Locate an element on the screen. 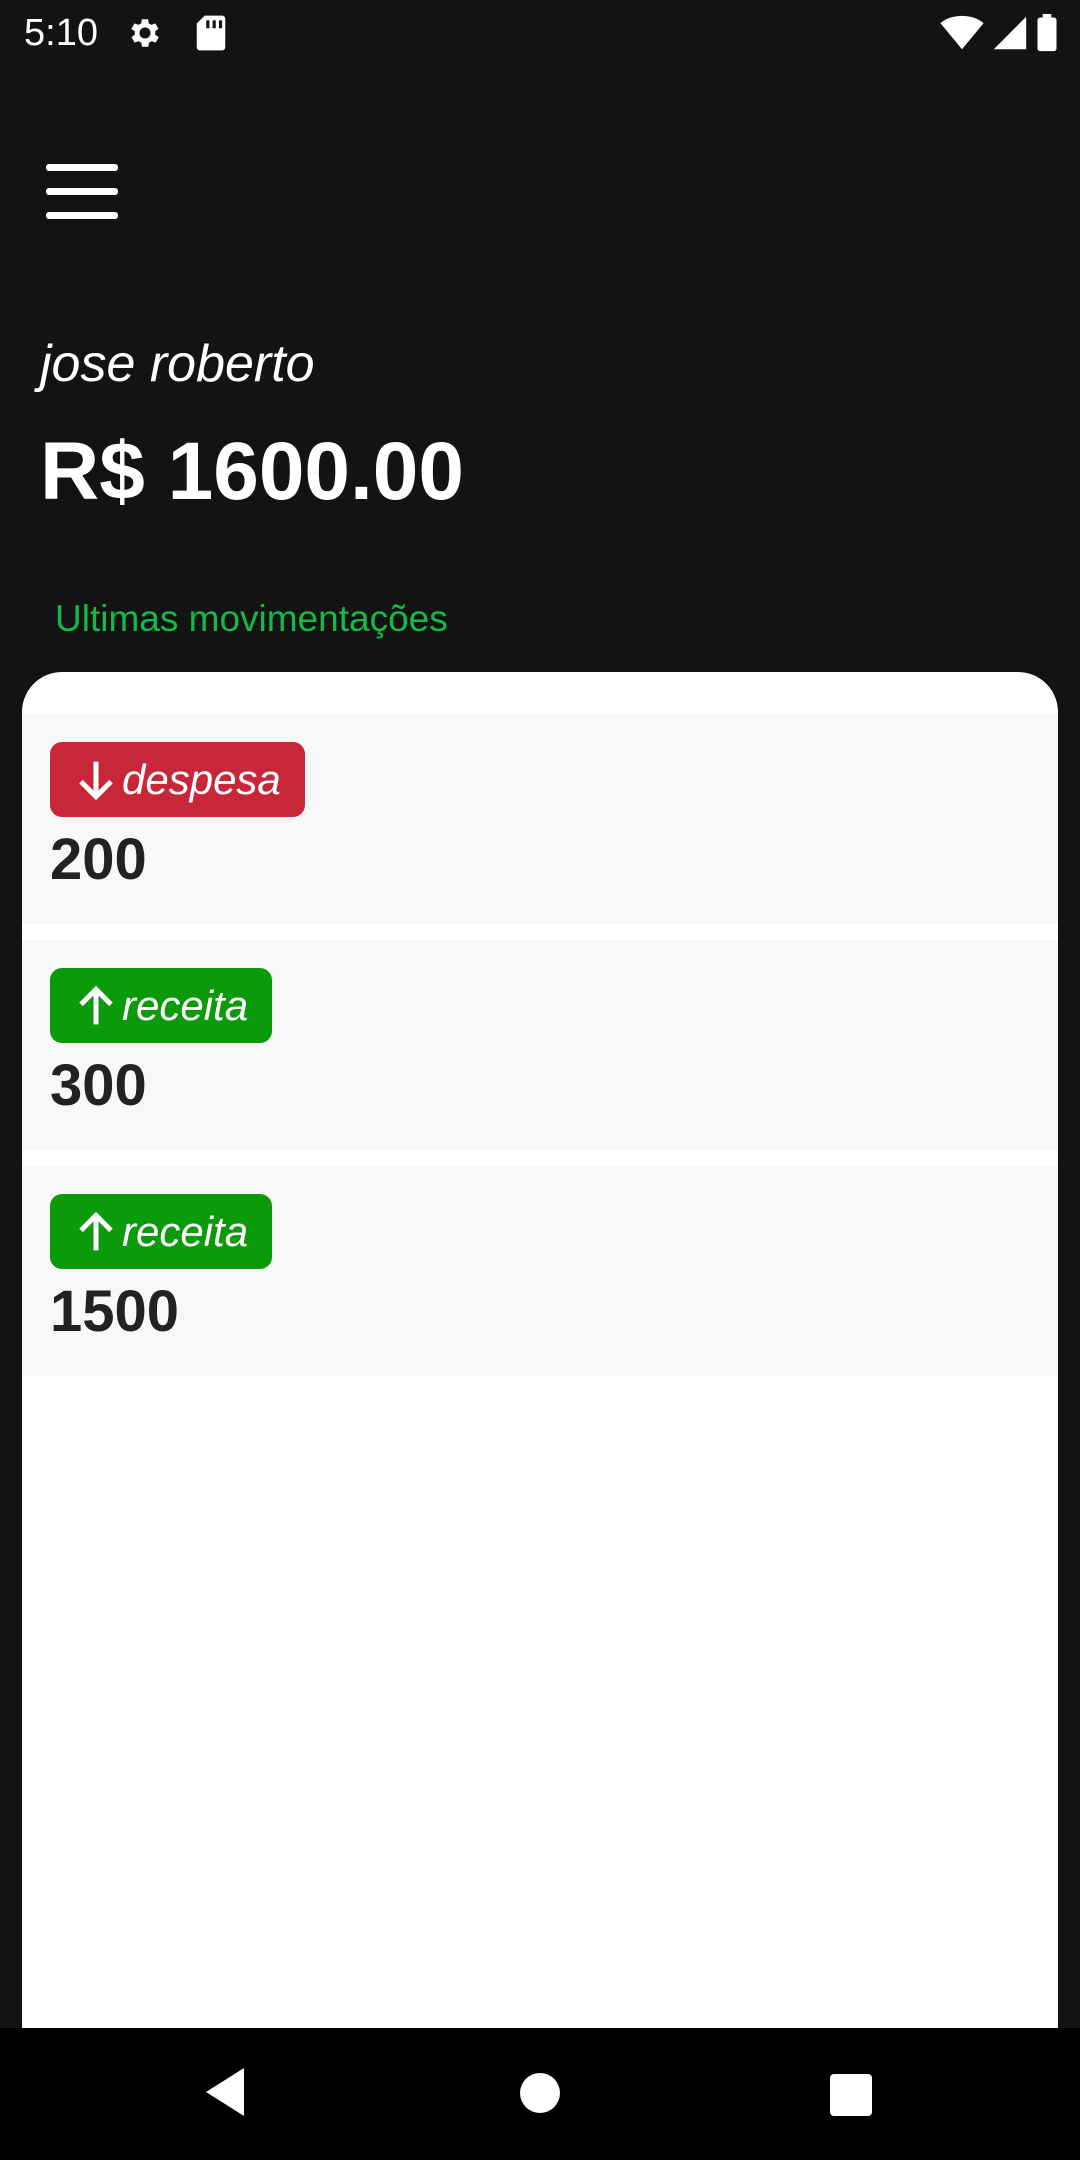 The image size is (1080, 2160). movement-value: 300 is located at coordinates (98, 1085).